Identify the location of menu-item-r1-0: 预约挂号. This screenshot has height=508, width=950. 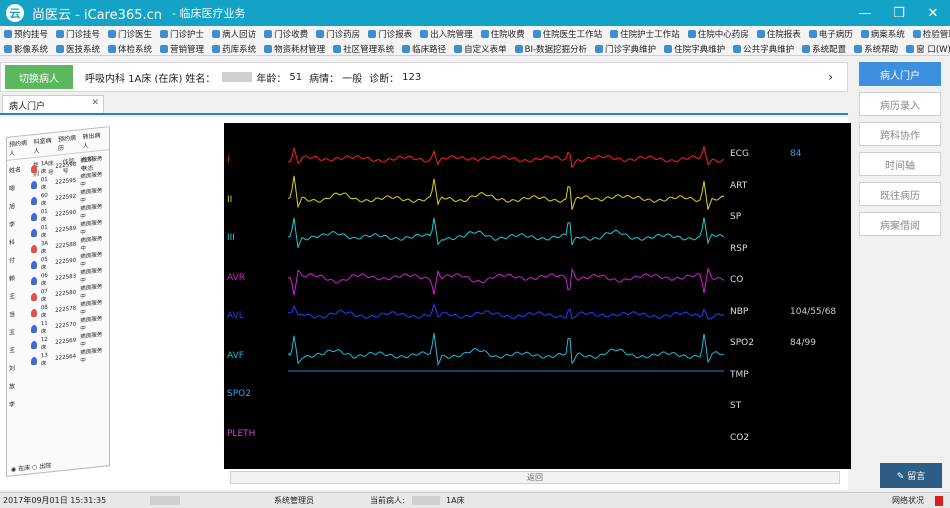
(26, 34).